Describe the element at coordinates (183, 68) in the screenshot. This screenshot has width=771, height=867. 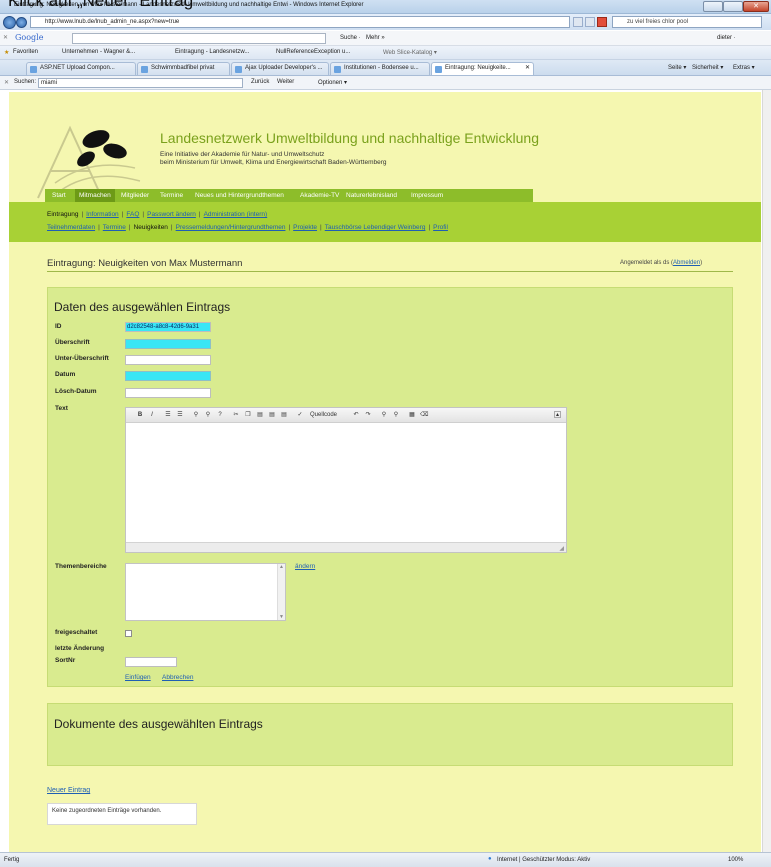
I see `tab-2: Schwimmbadfibel privat` at that location.